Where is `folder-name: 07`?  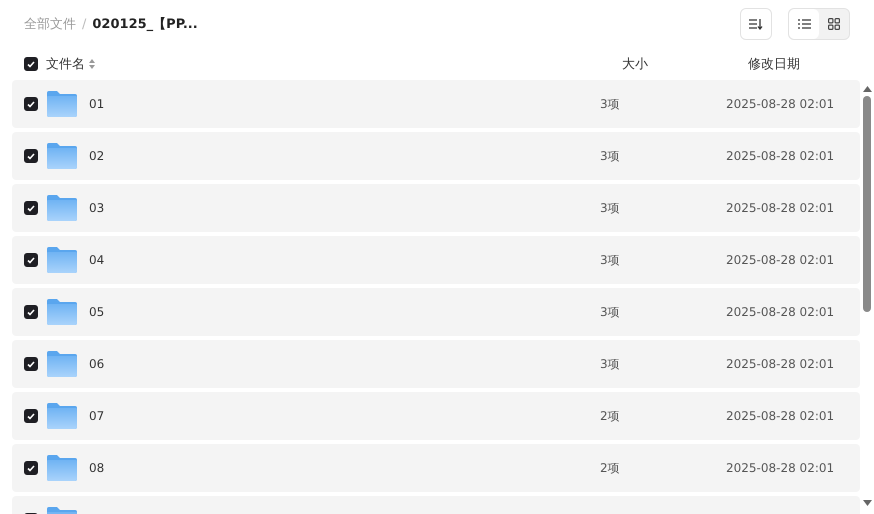
folder-name: 07 is located at coordinates (96, 416).